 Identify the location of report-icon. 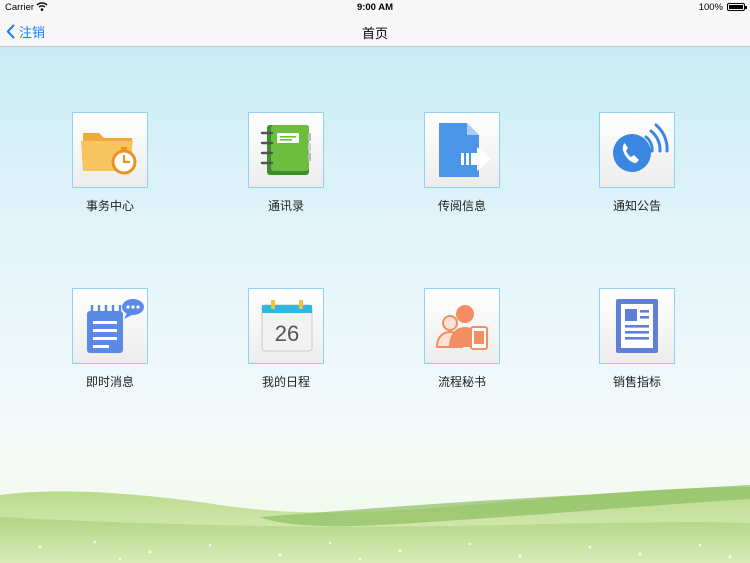
(637, 326).